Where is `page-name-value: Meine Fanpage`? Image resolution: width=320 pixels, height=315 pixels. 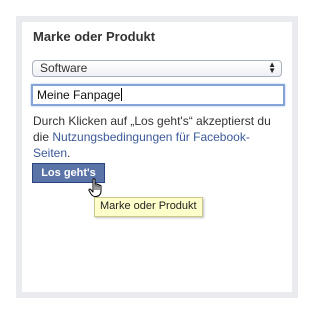 page-name-value: Meine Fanpage is located at coordinates (79, 95).